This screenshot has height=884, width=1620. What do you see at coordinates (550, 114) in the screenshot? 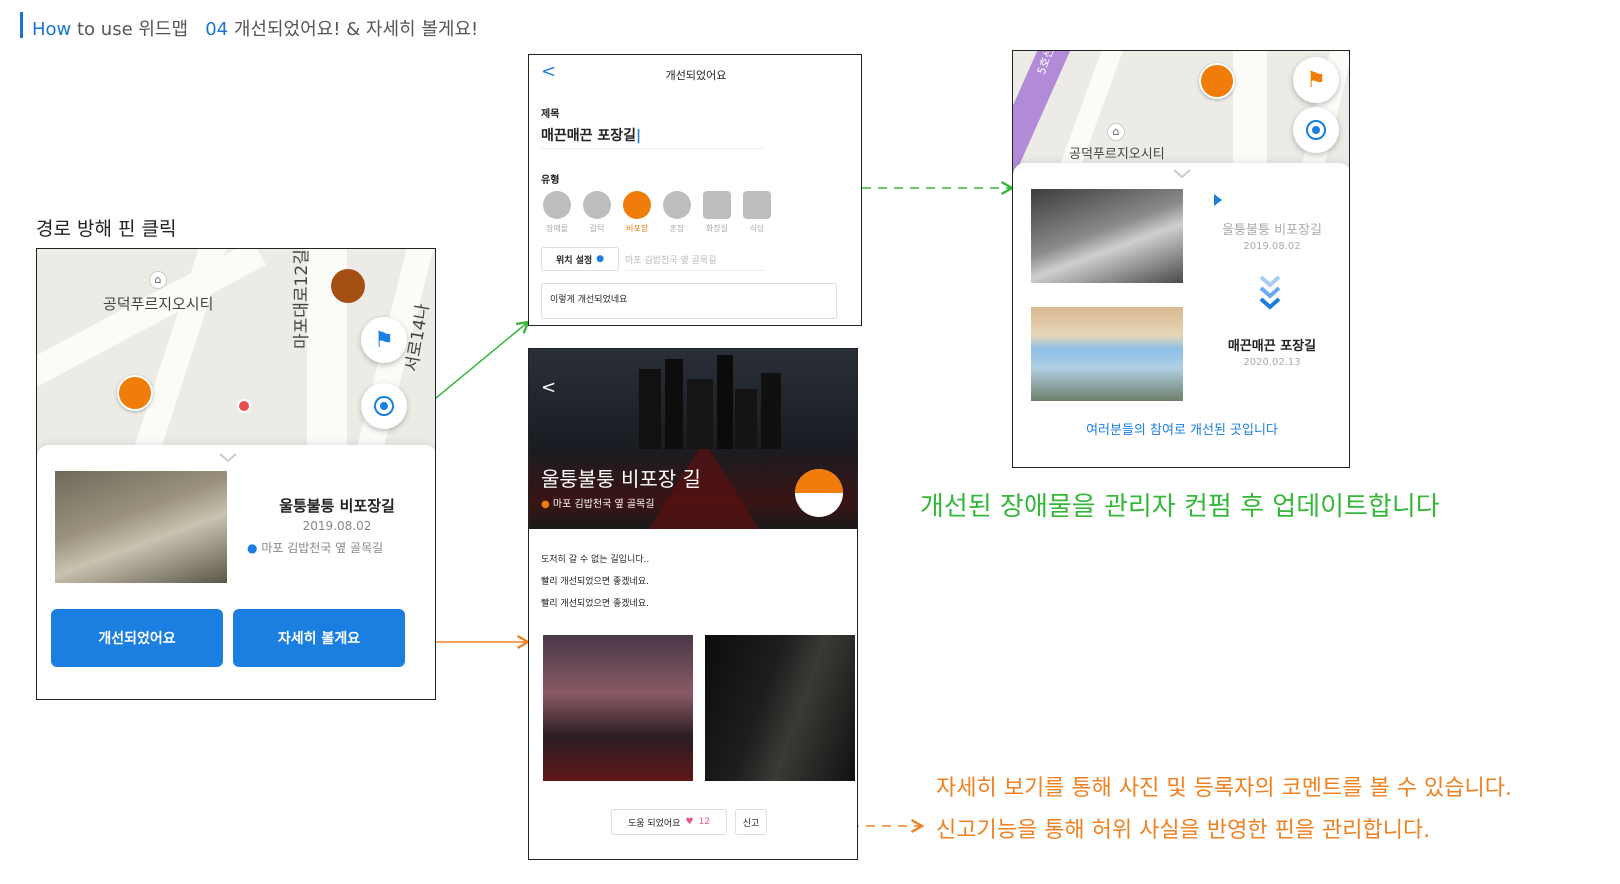
I see `title-label: 제목` at bounding box center [550, 114].